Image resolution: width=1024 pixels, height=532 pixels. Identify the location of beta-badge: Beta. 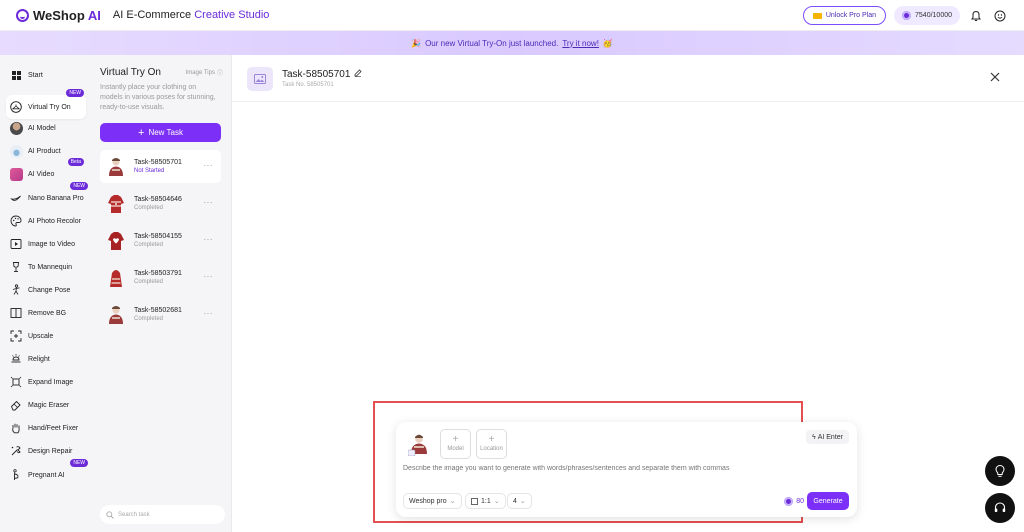
(75, 162).